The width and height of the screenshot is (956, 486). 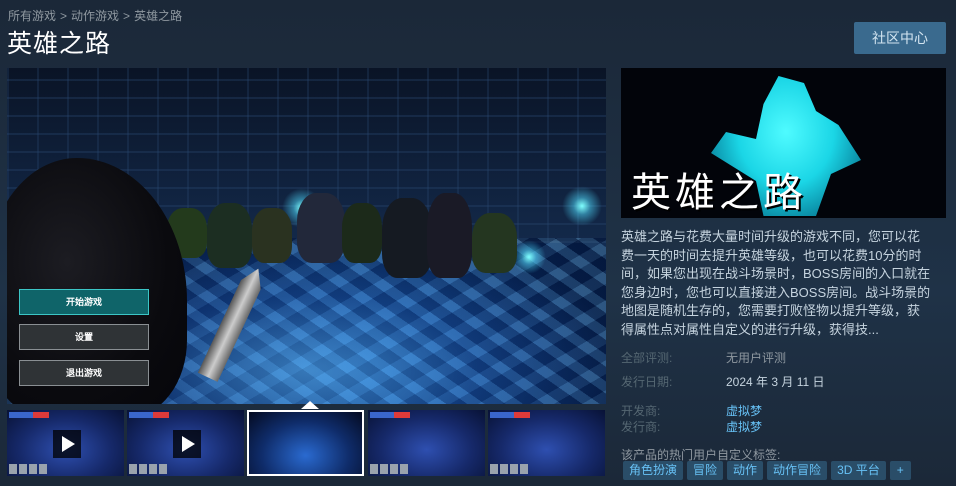 What do you see at coordinates (32, 16) in the screenshot?
I see `breadcrumb-all-games: 所有游戏` at bounding box center [32, 16].